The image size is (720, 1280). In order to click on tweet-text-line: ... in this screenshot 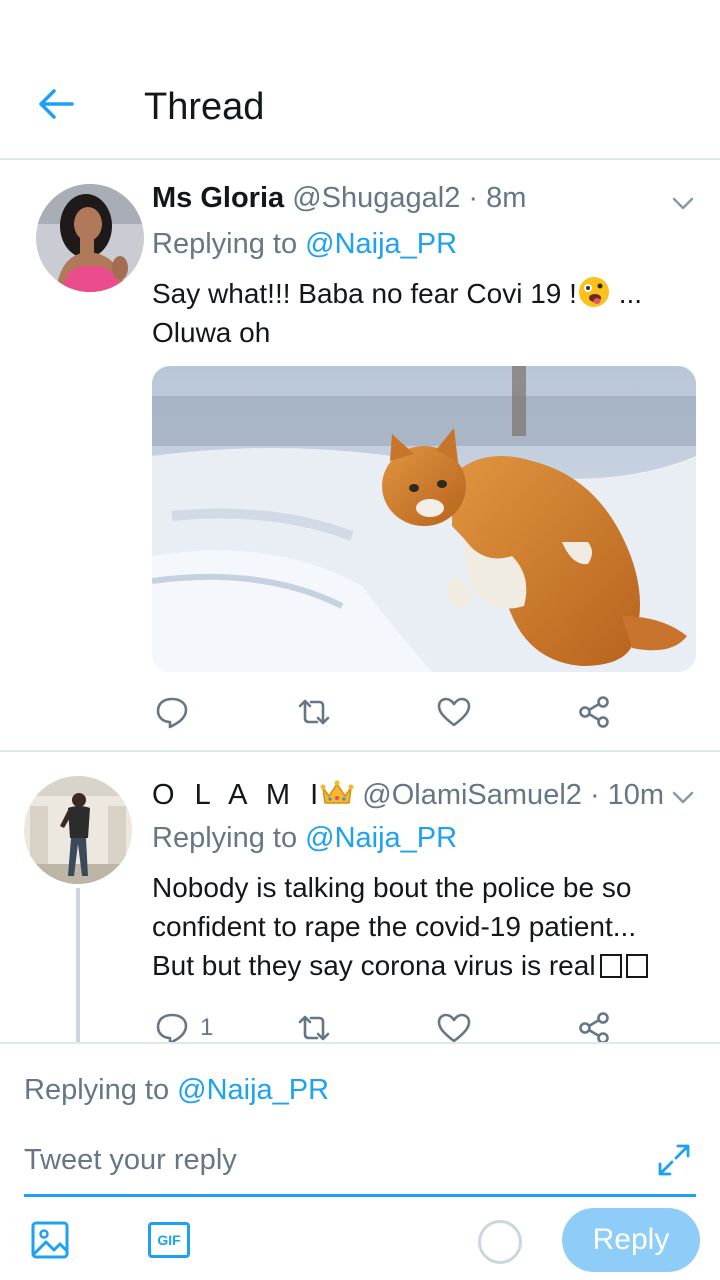, I will do `click(626, 293)`.